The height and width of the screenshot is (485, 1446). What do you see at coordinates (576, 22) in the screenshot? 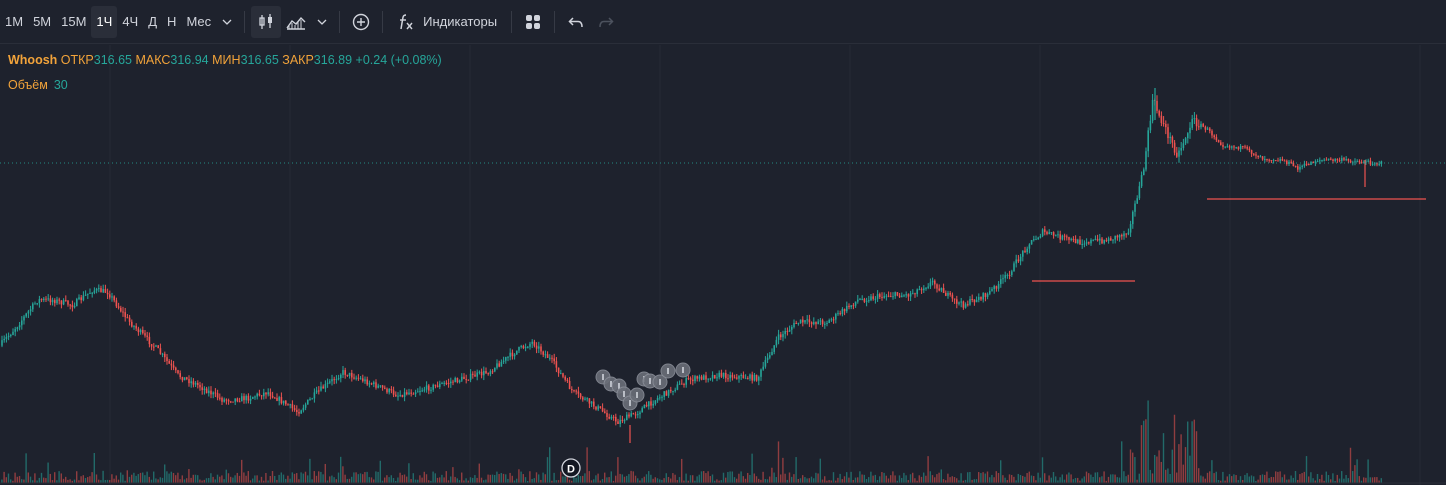
I see `undo-button` at bounding box center [576, 22].